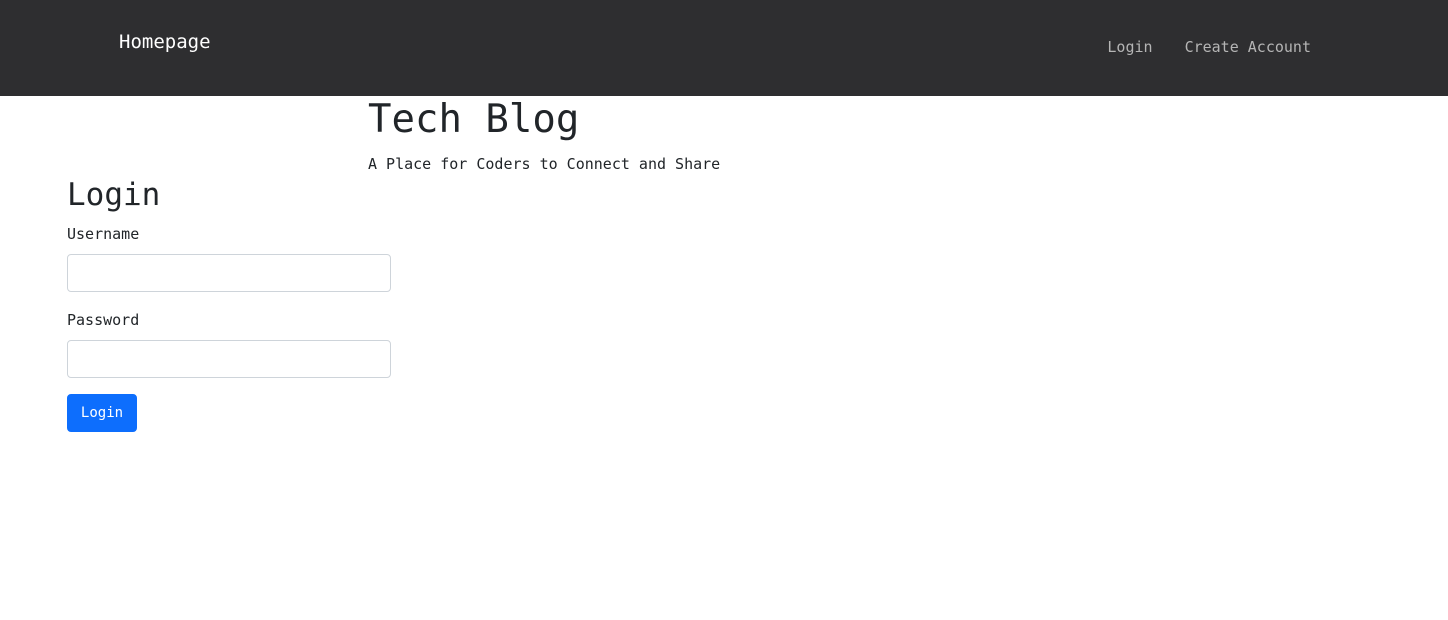 The width and height of the screenshot is (1448, 620). Describe the element at coordinates (103, 234) in the screenshot. I see `username-label: Username` at that location.